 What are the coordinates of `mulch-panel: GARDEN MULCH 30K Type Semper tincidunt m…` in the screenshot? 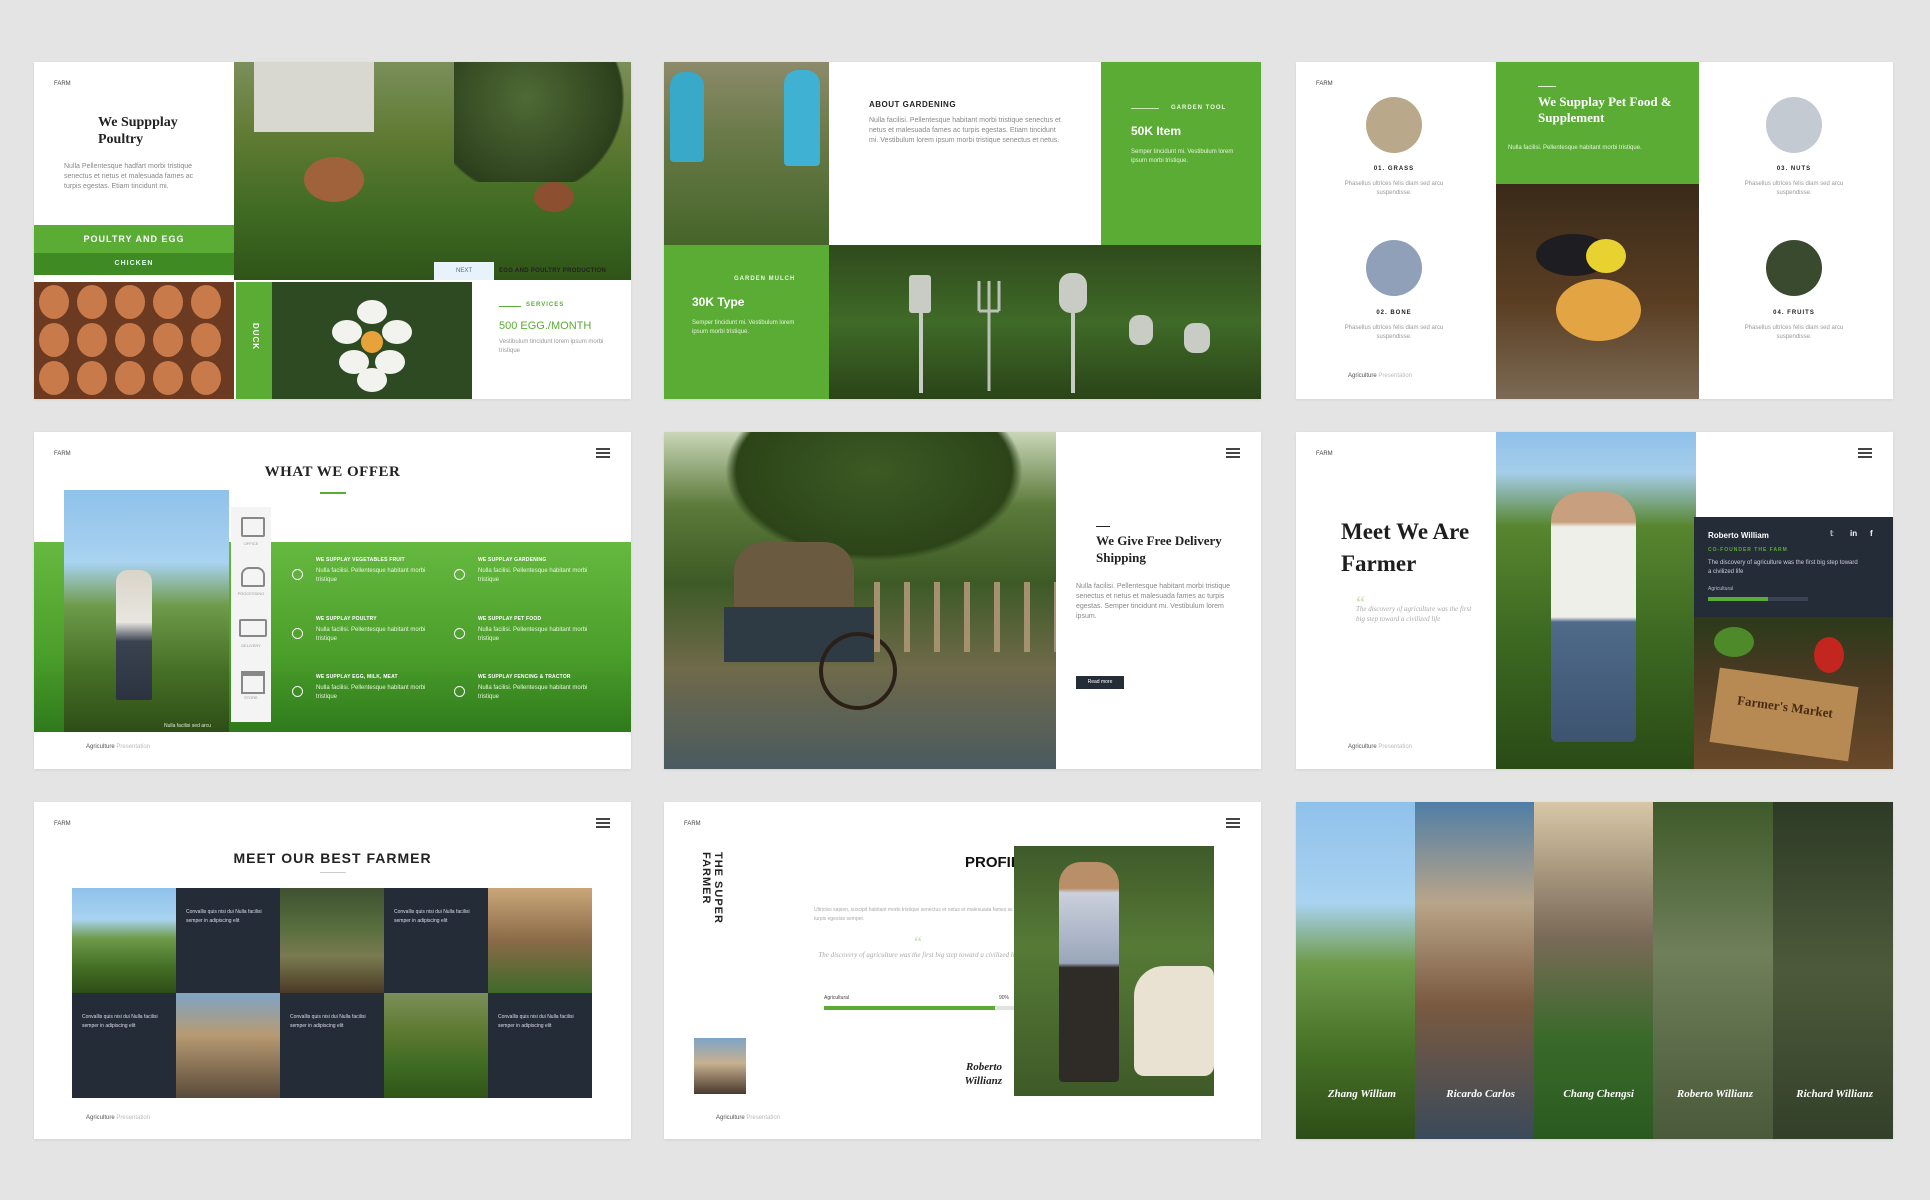 It's located at (746, 322).